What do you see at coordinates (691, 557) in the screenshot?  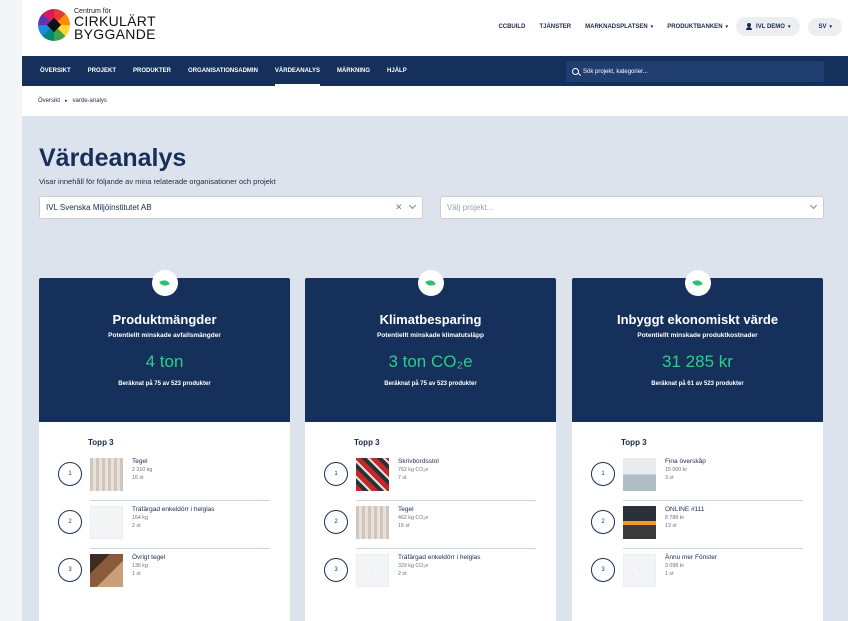 I see `product-name: Ännu mer Fönster` at bounding box center [691, 557].